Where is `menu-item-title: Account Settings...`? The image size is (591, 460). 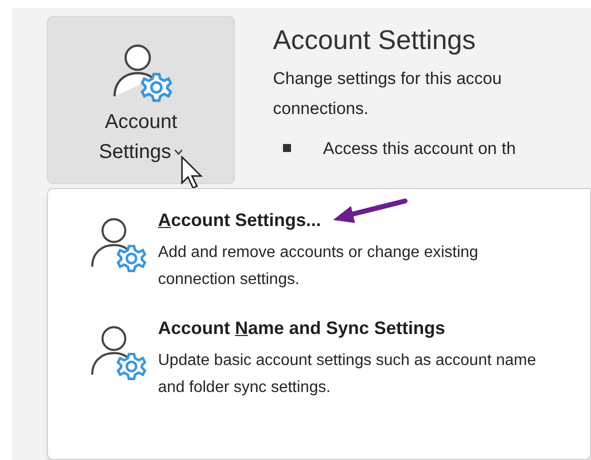 menu-item-title: Account Settings... is located at coordinates (240, 220).